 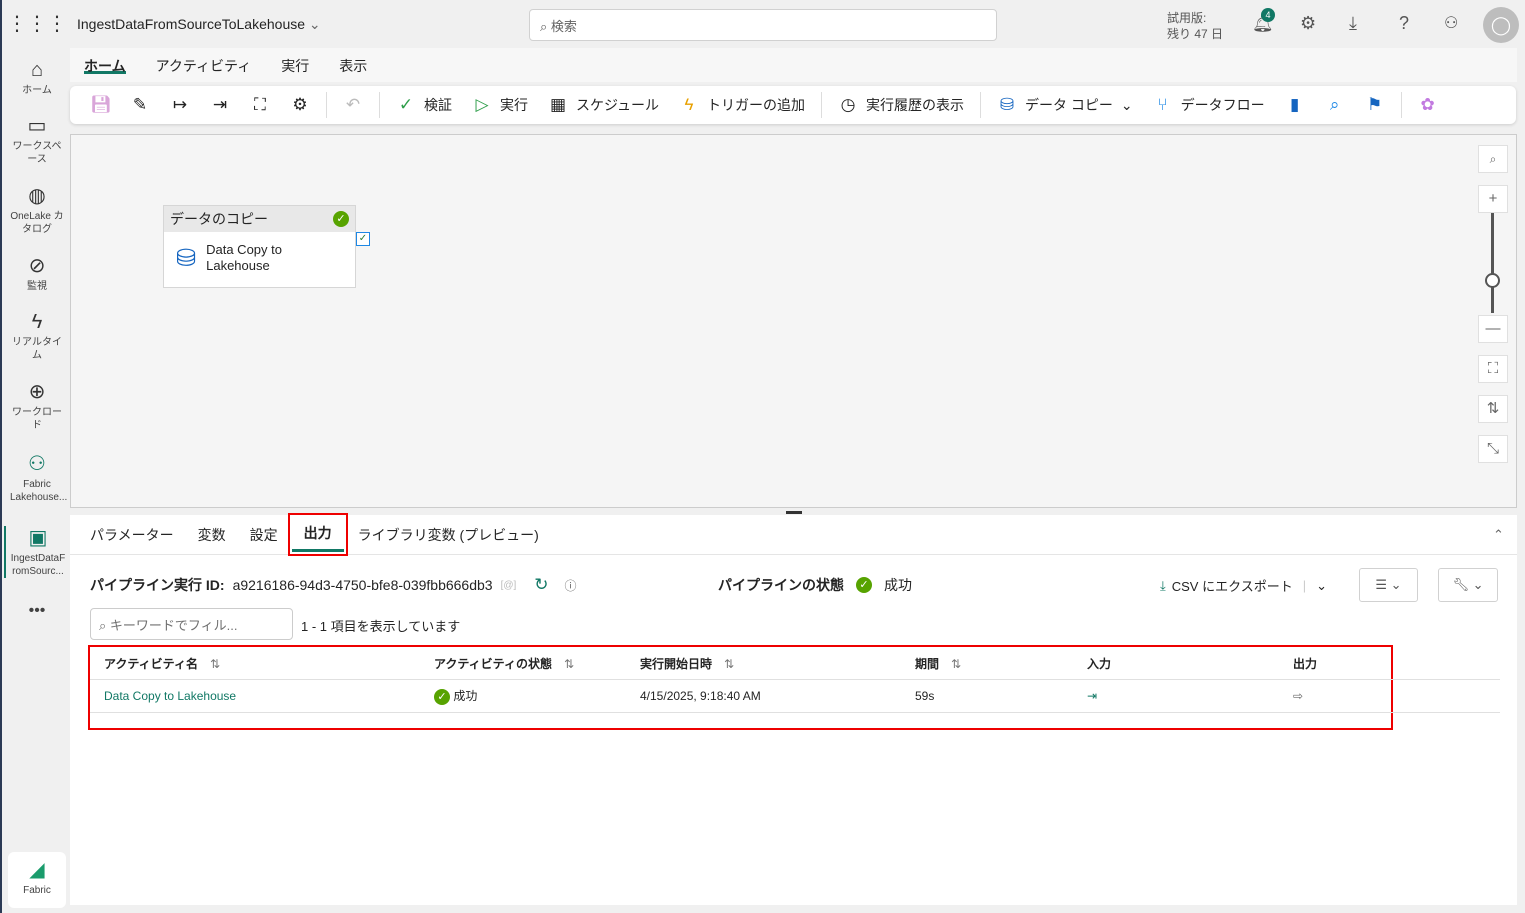 I want to click on activity-name-link: Data Copy to Lakehouse, so click(x=262, y=696).